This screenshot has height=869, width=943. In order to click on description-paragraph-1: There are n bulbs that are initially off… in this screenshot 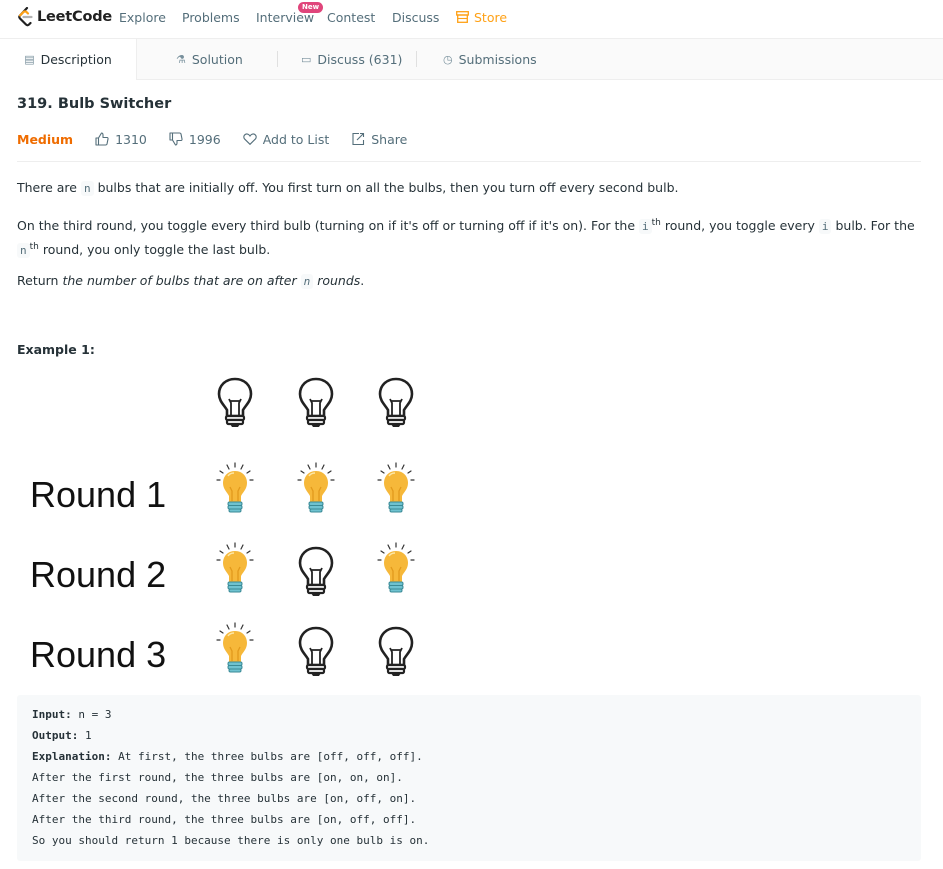, I will do `click(348, 188)`.